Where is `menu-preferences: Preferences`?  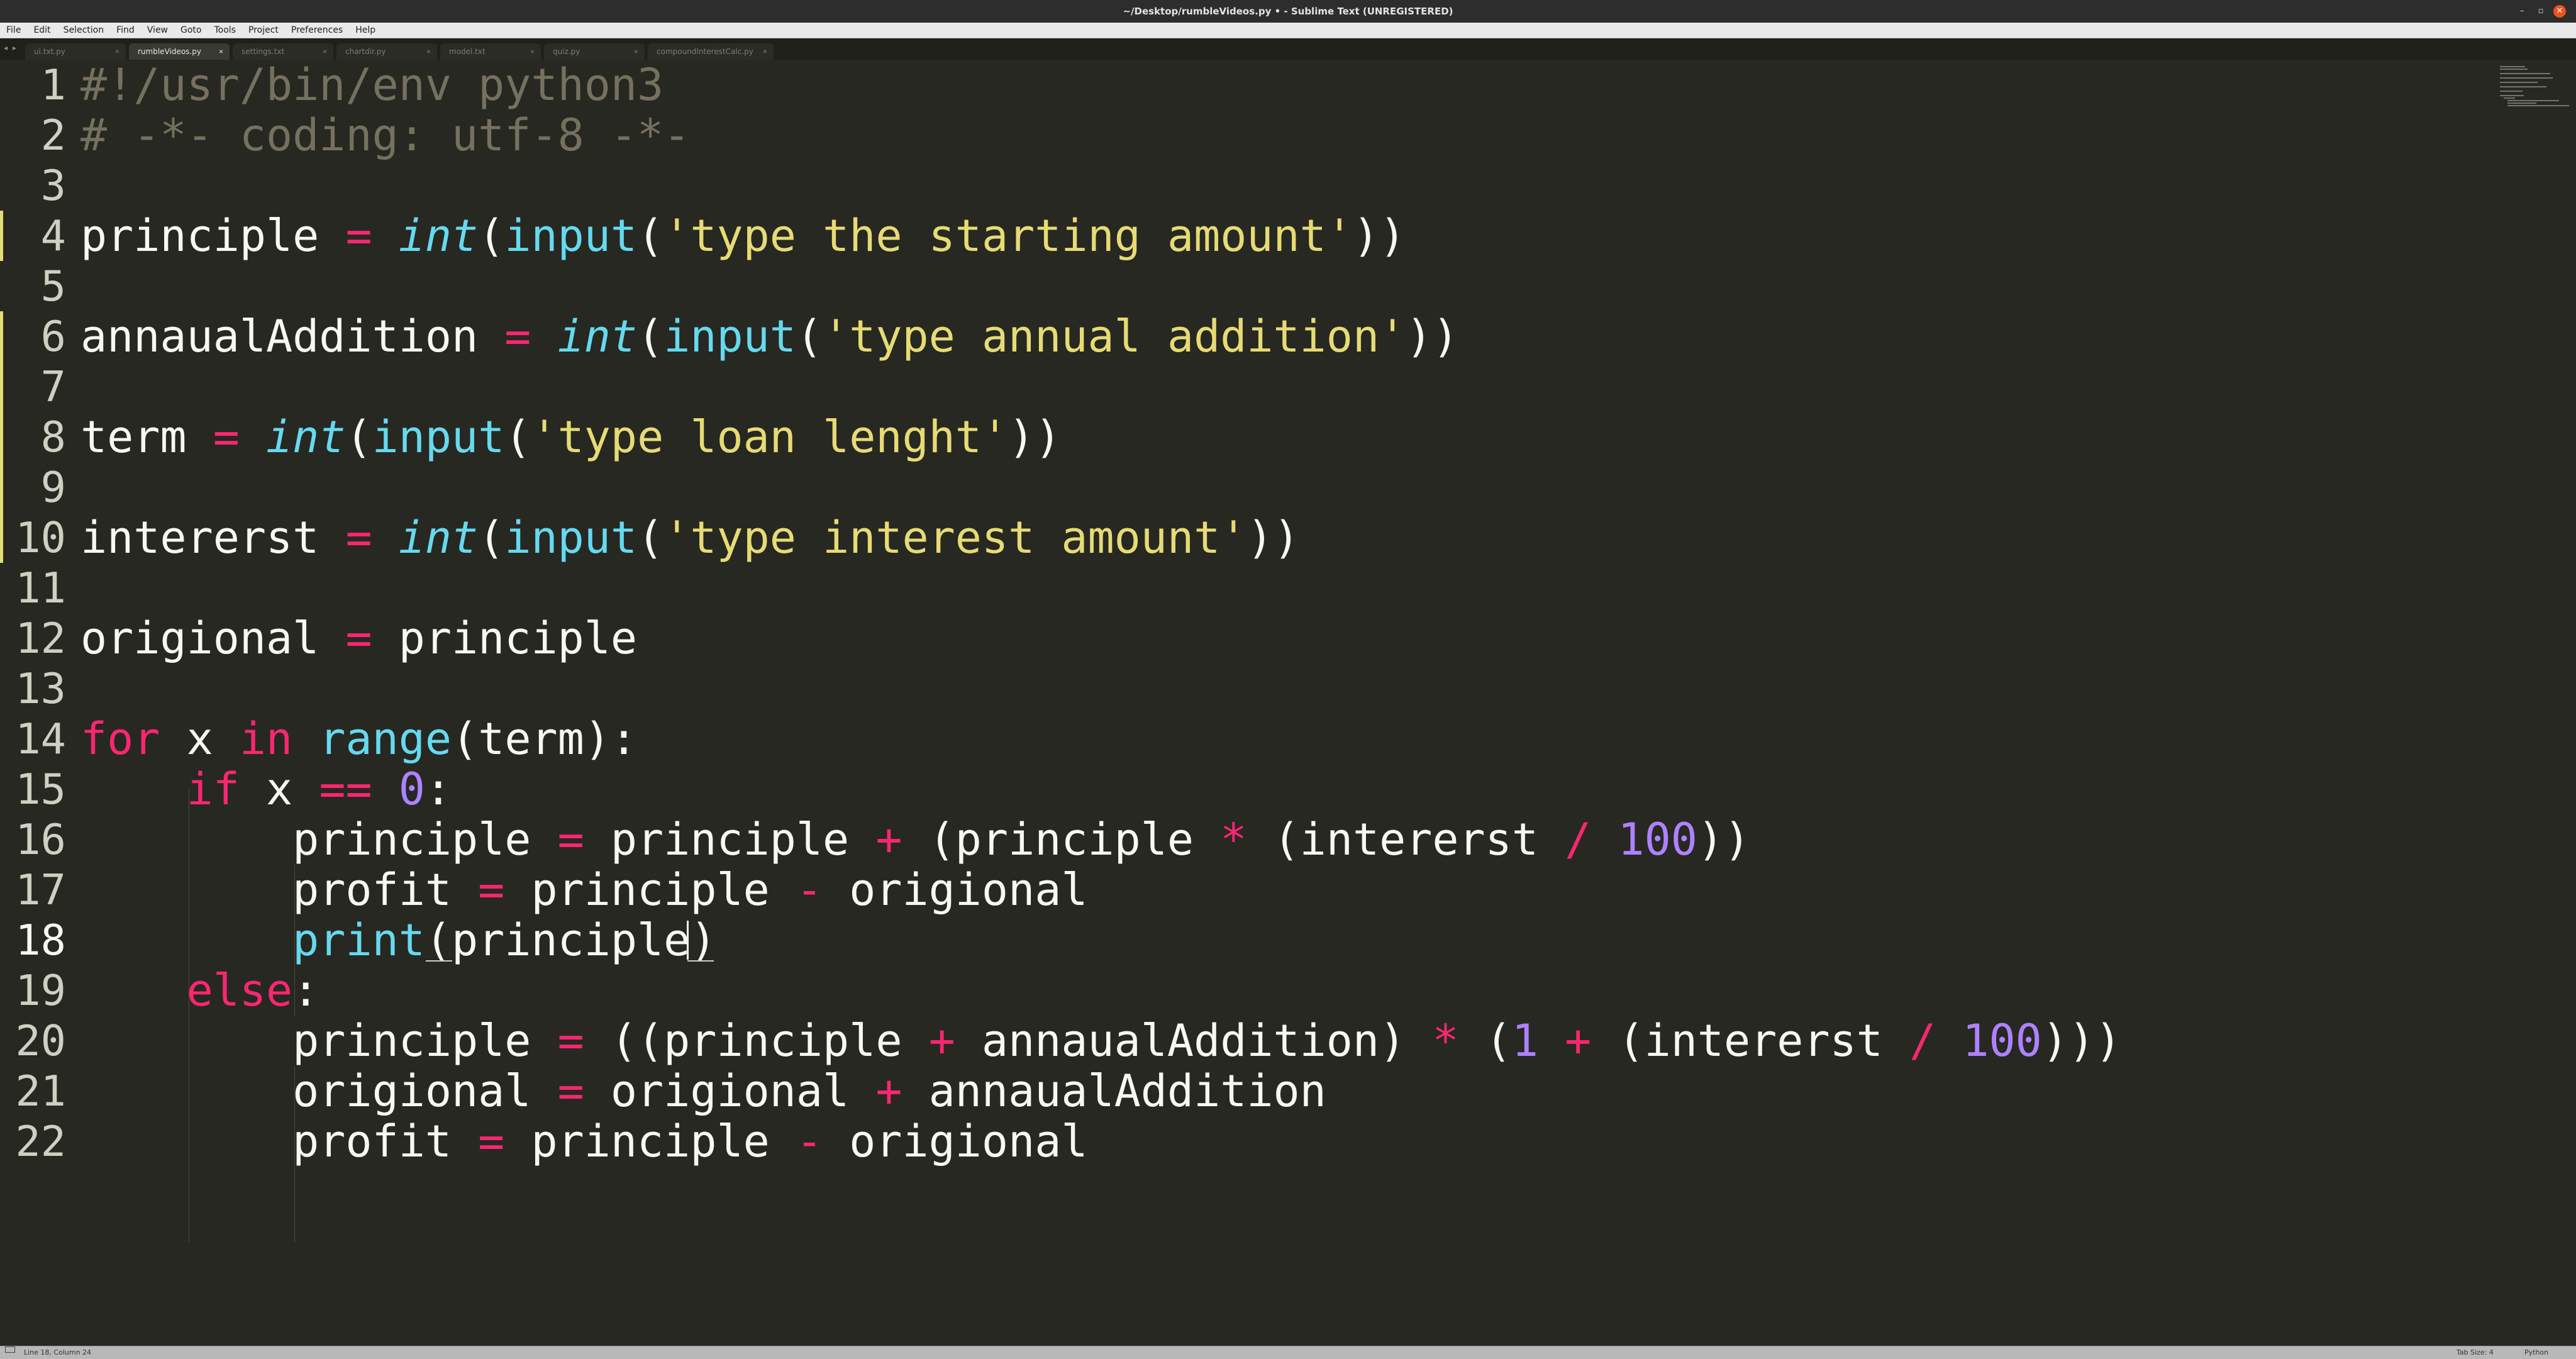
menu-preferences: Preferences is located at coordinates (317, 30).